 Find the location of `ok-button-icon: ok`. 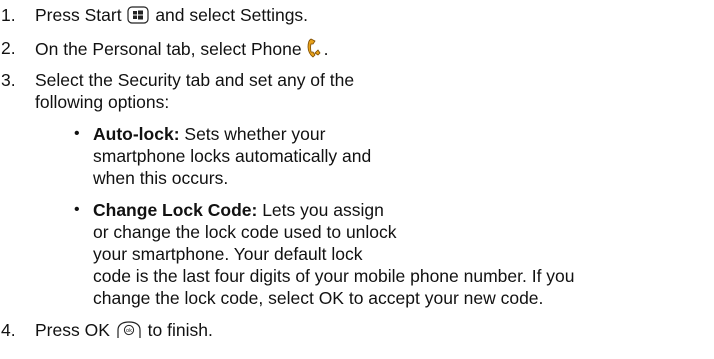

ok-button-icon: ok is located at coordinates (129, 332).